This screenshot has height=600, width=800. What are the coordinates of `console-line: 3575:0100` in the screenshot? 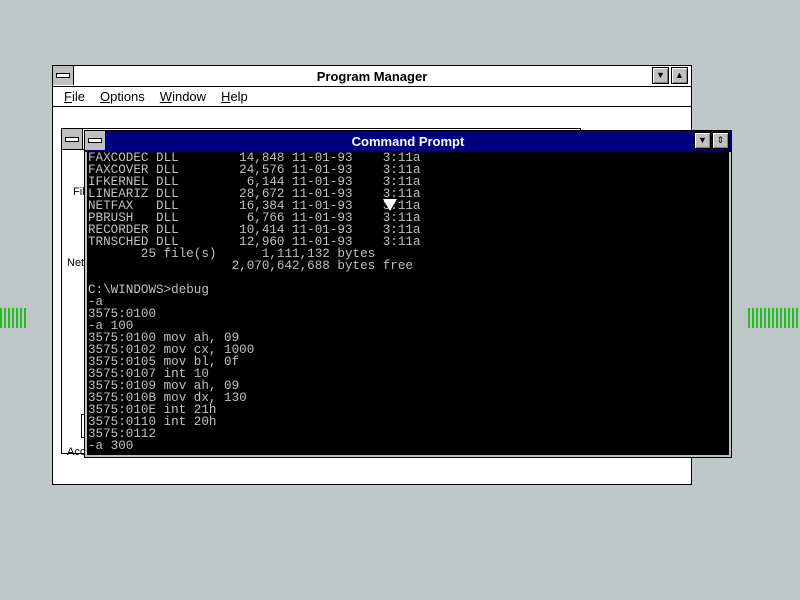 It's located at (122, 314).